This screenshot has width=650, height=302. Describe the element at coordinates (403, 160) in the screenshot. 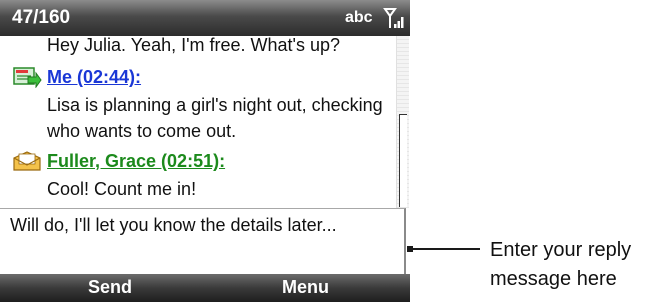

I see `scrollbar-thumb` at that location.